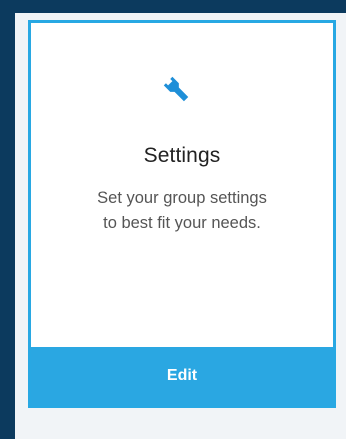 The height and width of the screenshot is (439, 346). What do you see at coordinates (174, 87) in the screenshot?
I see `wrench-icon` at bounding box center [174, 87].